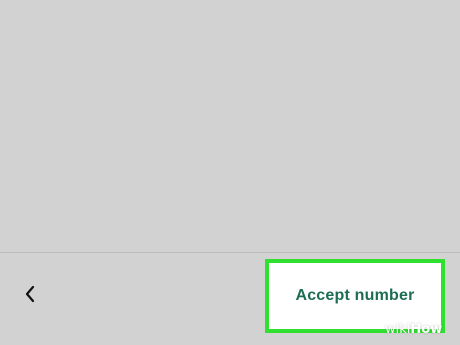  I want to click on back-button, so click(30, 294).